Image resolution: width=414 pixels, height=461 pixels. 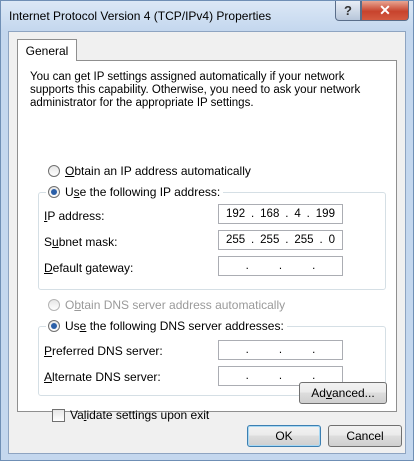 What do you see at coordinates (54, 192) in the screenshot?
I see `ip-manual-radio` at bounding box center [54, 192].